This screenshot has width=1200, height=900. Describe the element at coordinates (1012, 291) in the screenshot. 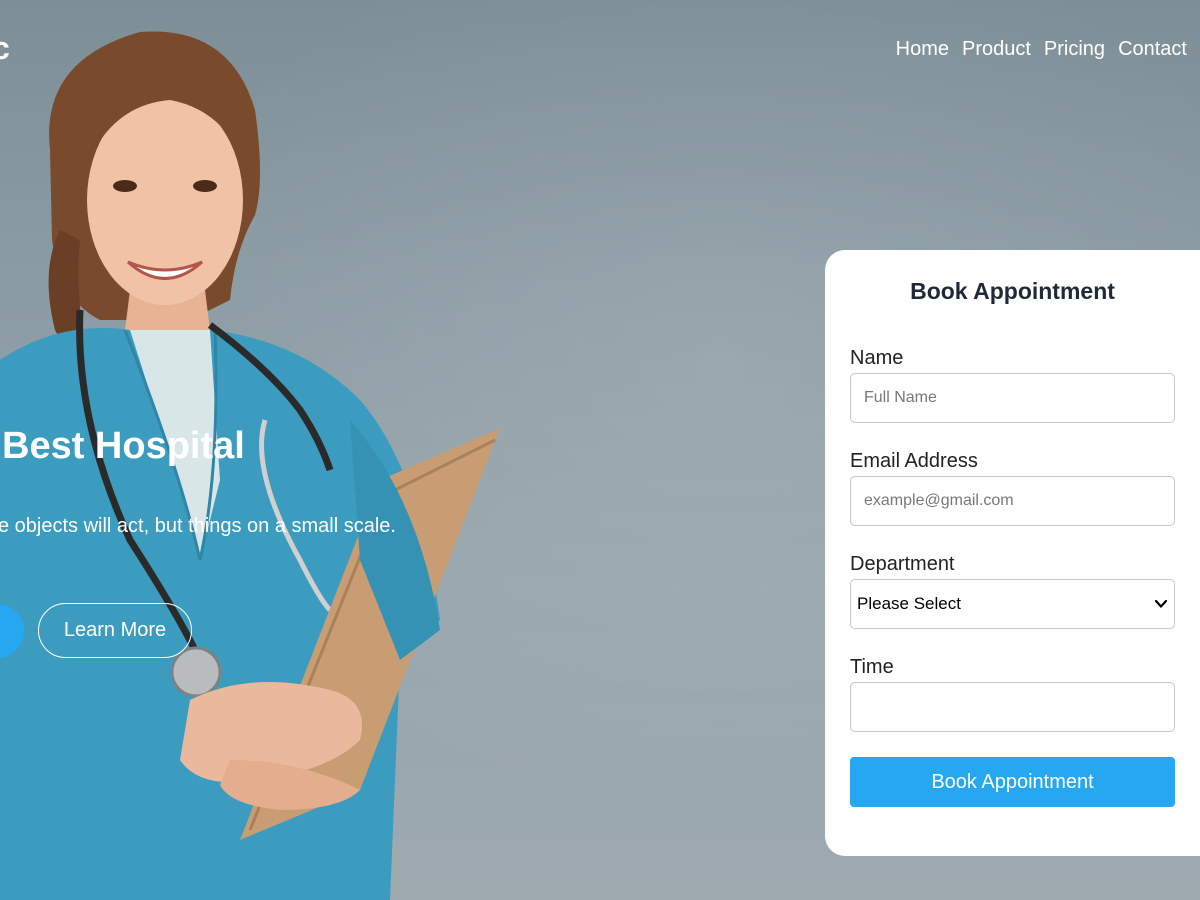

I see `appointment-title: Book Appointment` at that location.